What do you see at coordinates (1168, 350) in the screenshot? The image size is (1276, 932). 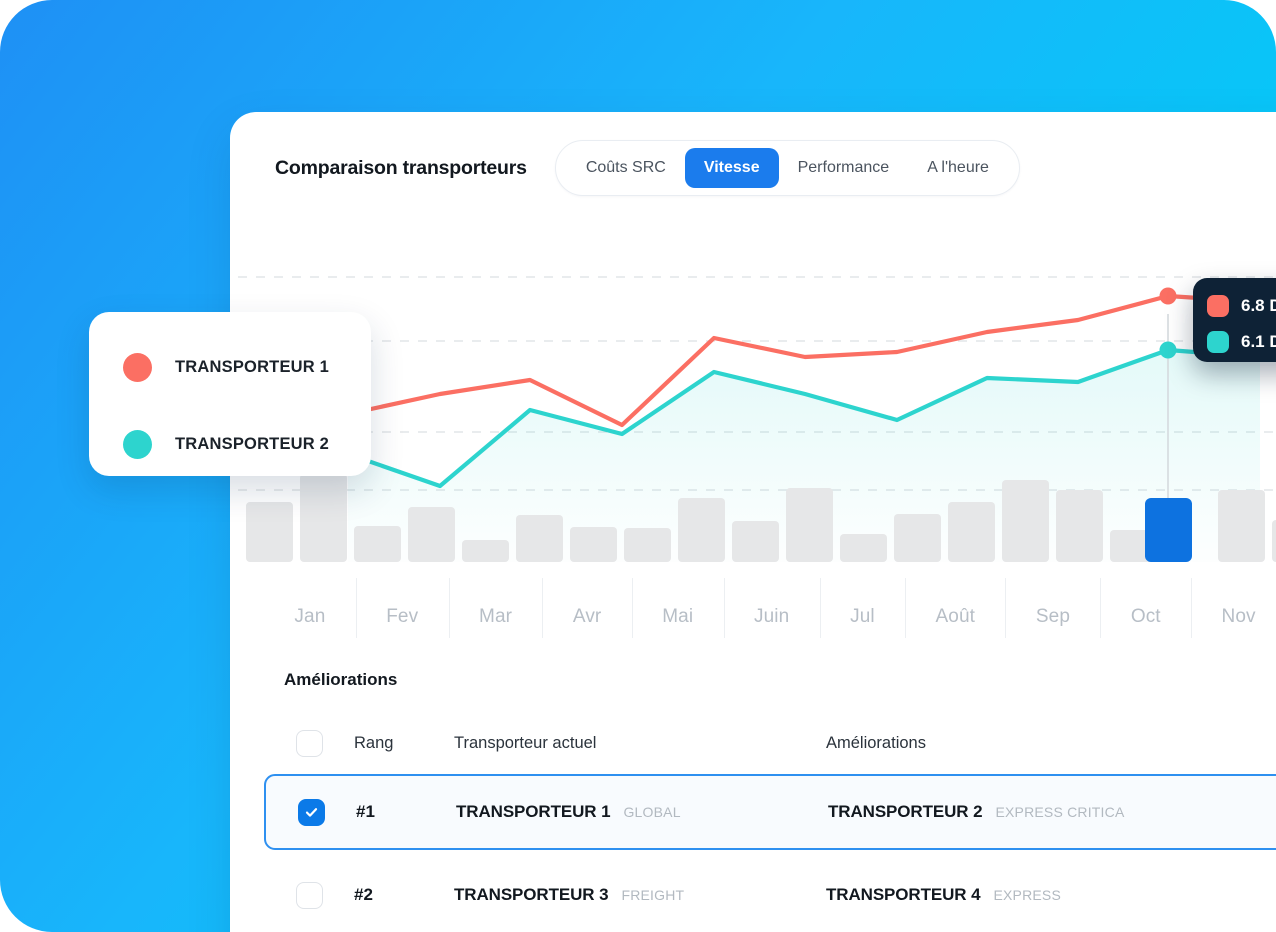 I see `series-2-hover-dot` at bounding box center [1168, 350].